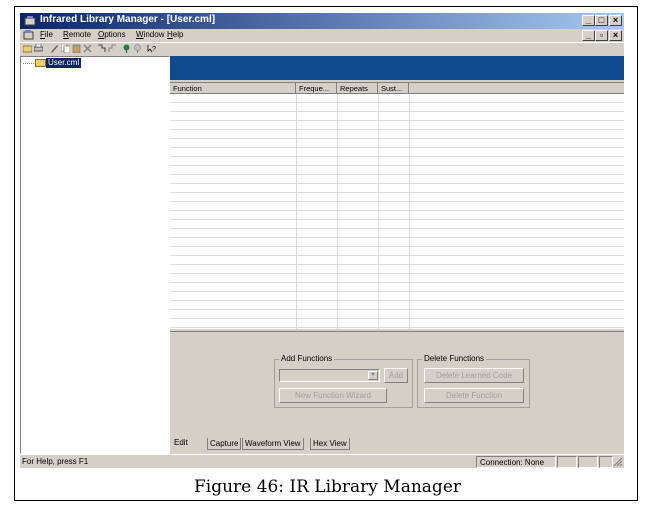 This screenshot has width=655, height=514. What do you see at coordinates (322, 35) in the screenshot?
I see `menu-bar: File Remote Options Window Help _ ▫ ×` at bounding box center [322, 35].